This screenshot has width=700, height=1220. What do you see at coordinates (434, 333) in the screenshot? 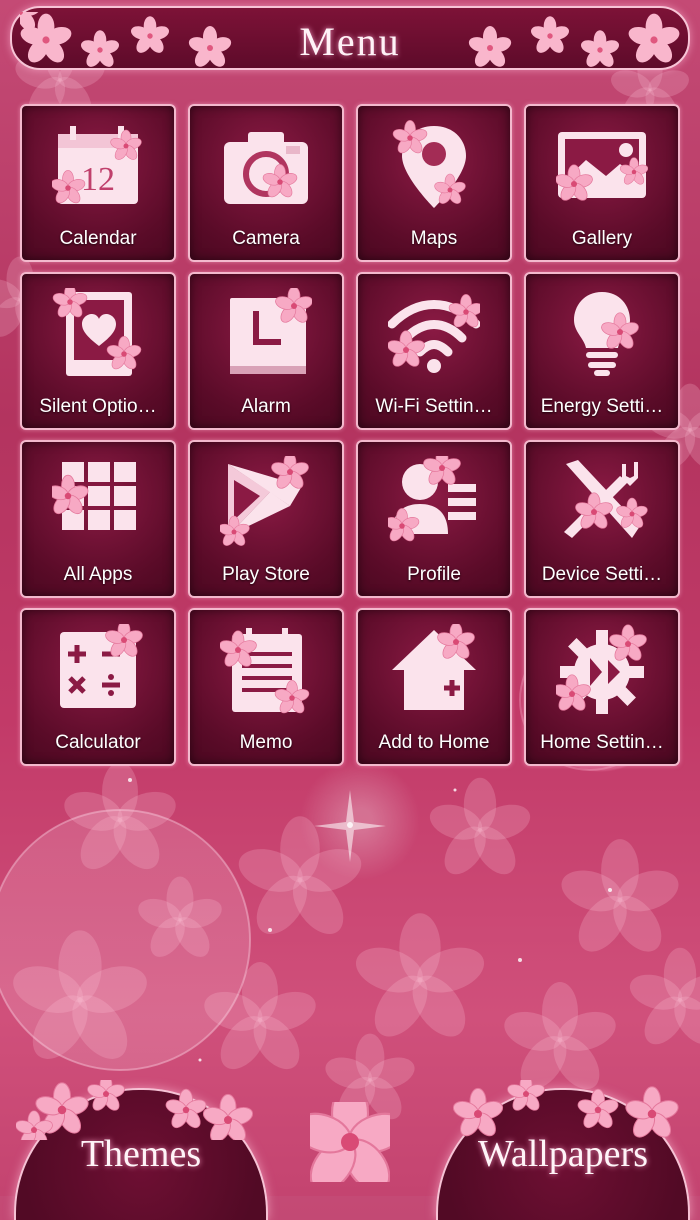
I see `wifi-icon` at bounding box center [434, 333].